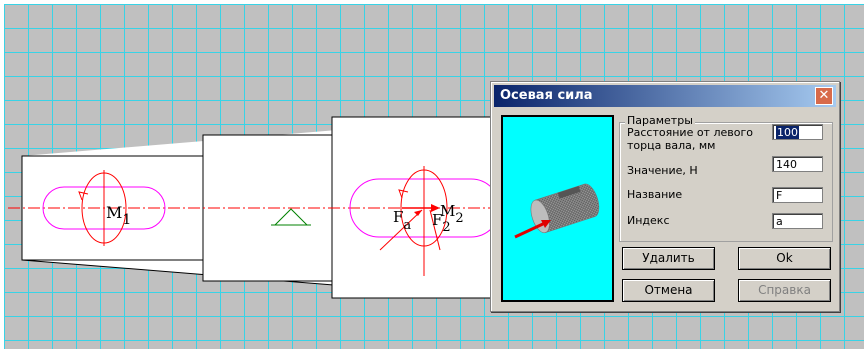 The width and height of the screenshot is (868, 353). What do you see at coordinates (824, 96) in the screenshot?
I see `close-icon: ✕` at bounding box center [824, 96].